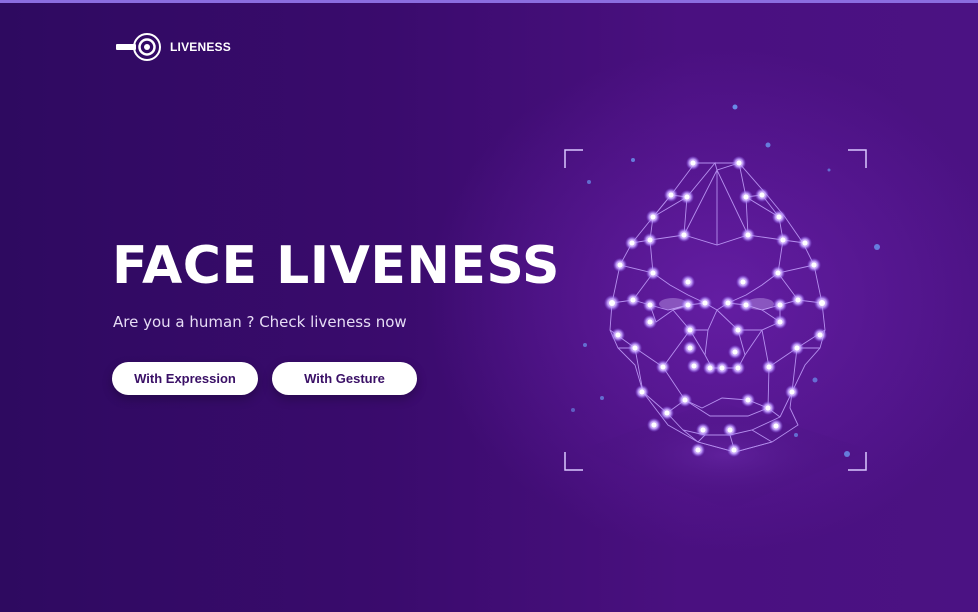 The height and width of the screenshot is (612, 978). What do you see at coordinates (716, 304) in the screenshot?
I see `eye-glows` at bounding box center [716, 304].